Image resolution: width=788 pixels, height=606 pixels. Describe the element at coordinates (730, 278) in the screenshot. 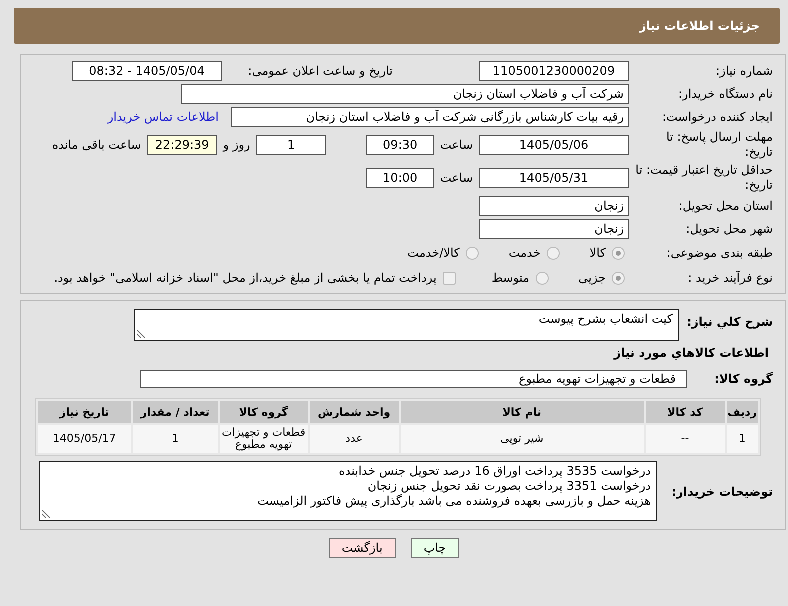

I see `field-label: نوع فرآیند خرید :` at that location.